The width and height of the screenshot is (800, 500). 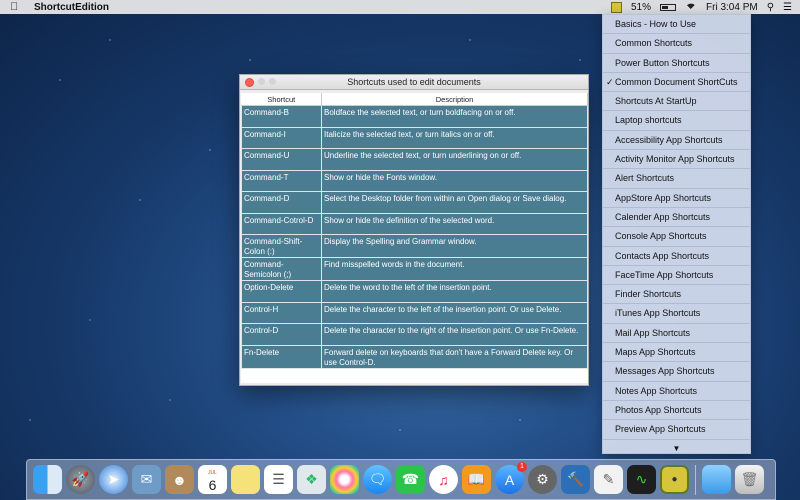 I want to click on menu-item: Common Shortcuts, so click(x=676, y=44).